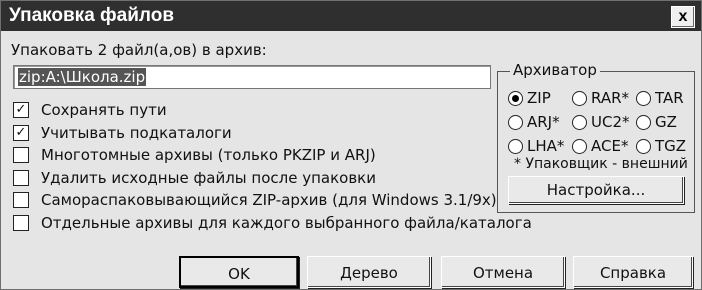 This screenshot has height=290, width=702. I want to click on radio-label: GZ, so click(666, 122).